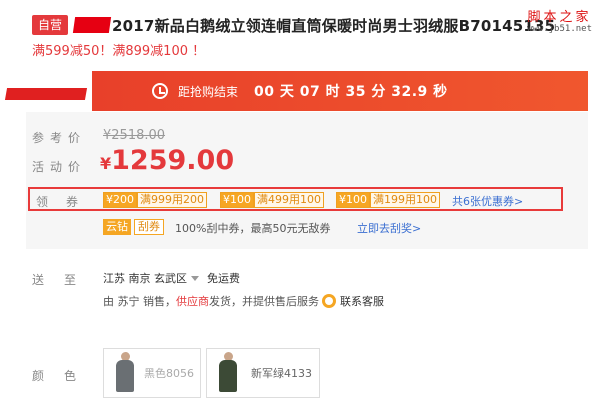 The height and width of the screenshot is (406, 600). Describe the element at coordinates (139, 301) in the screenshot. I see `service-prefix: 由 苏宁 销售，` at that location.